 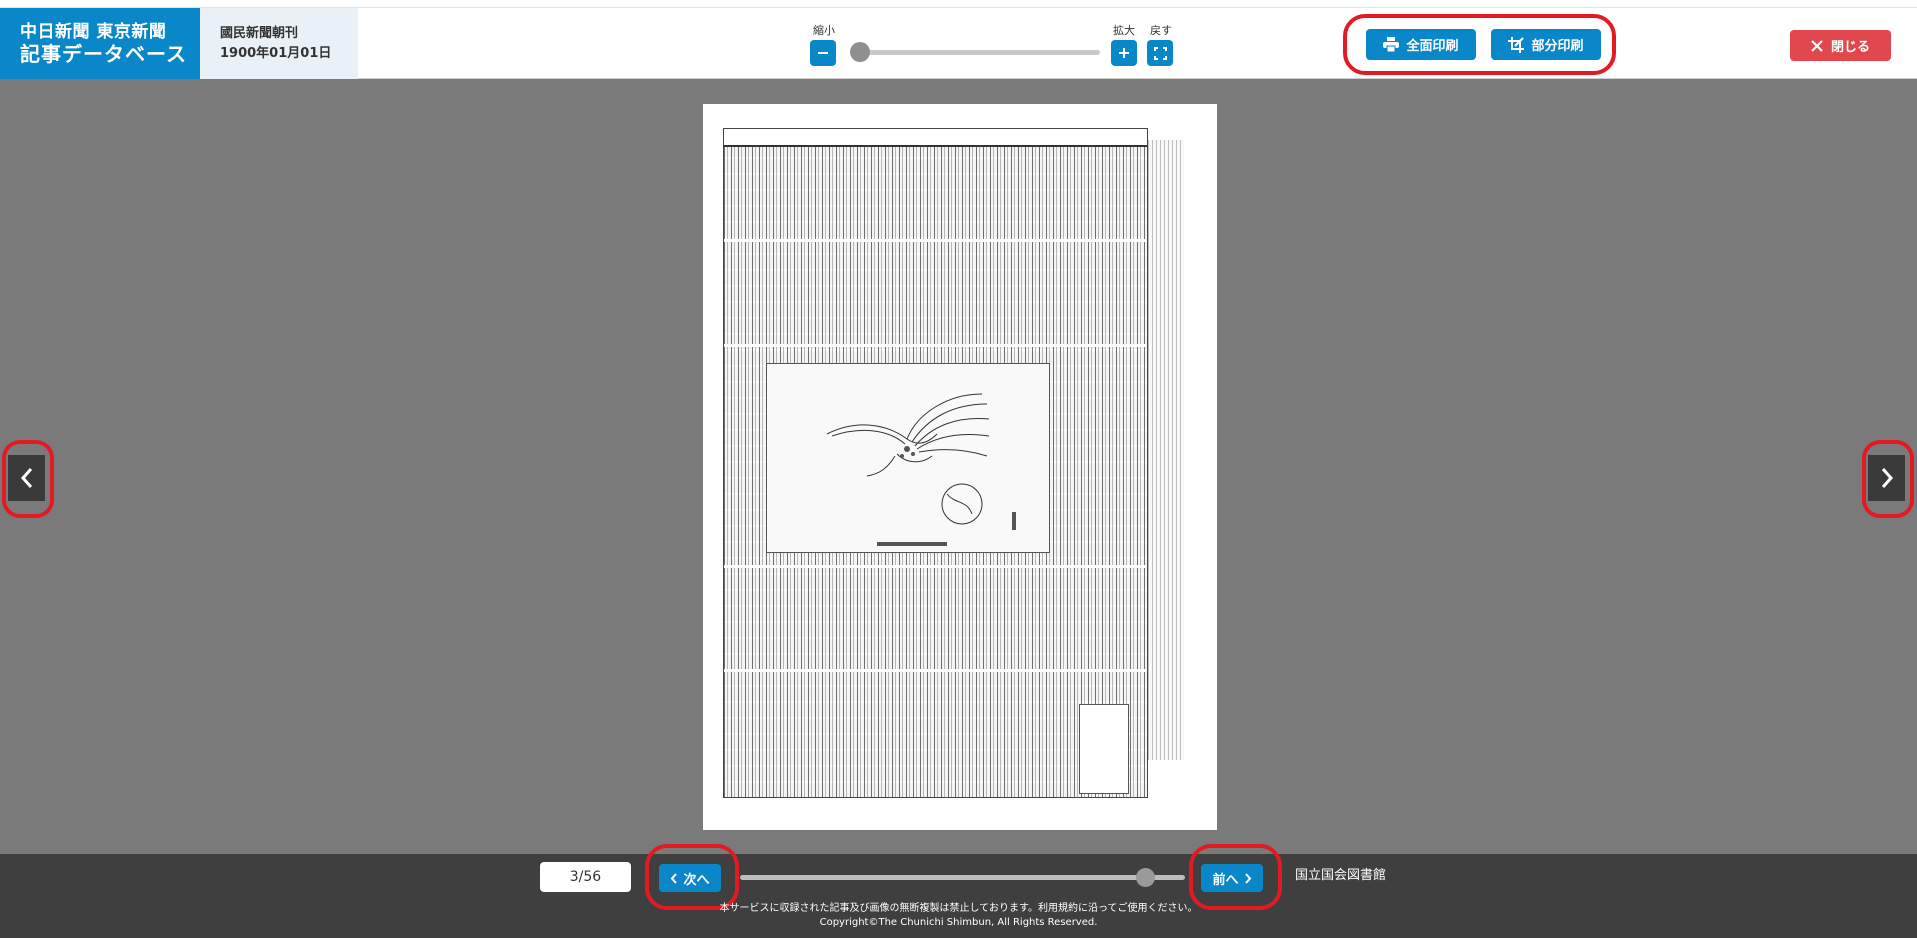 I want to click on prev-label: 前へ, so click(x=1225, y=880).